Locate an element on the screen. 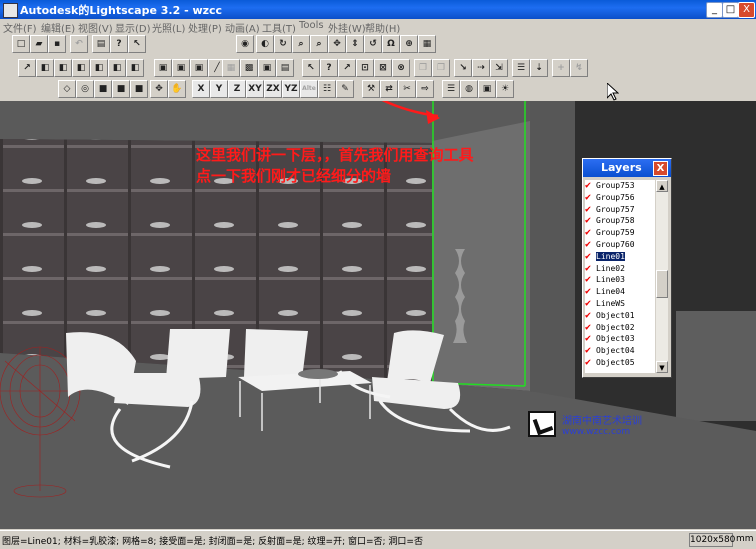 The image size is (756, 549). zoom-window-icon: ⌕ is located at coordinates (301, 44).